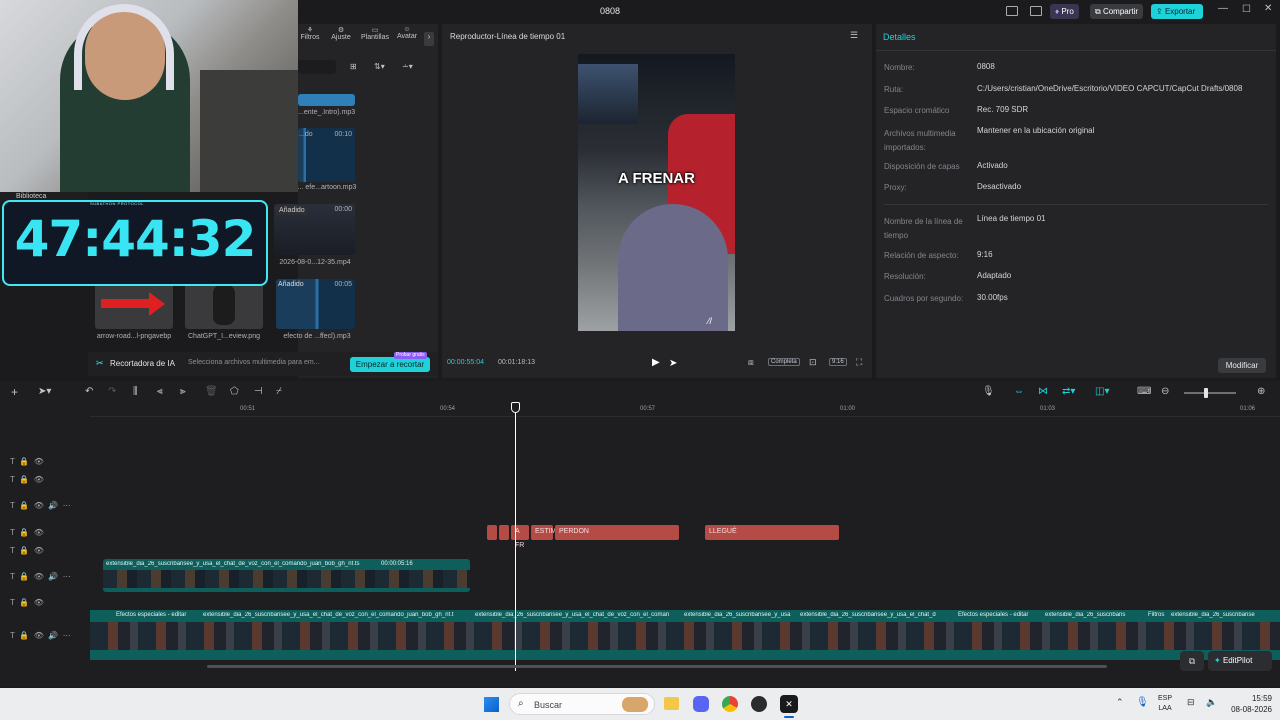 The height and width of the screenshot is (720, 1280). I want to click on add-icon: +, so click(14, 392).